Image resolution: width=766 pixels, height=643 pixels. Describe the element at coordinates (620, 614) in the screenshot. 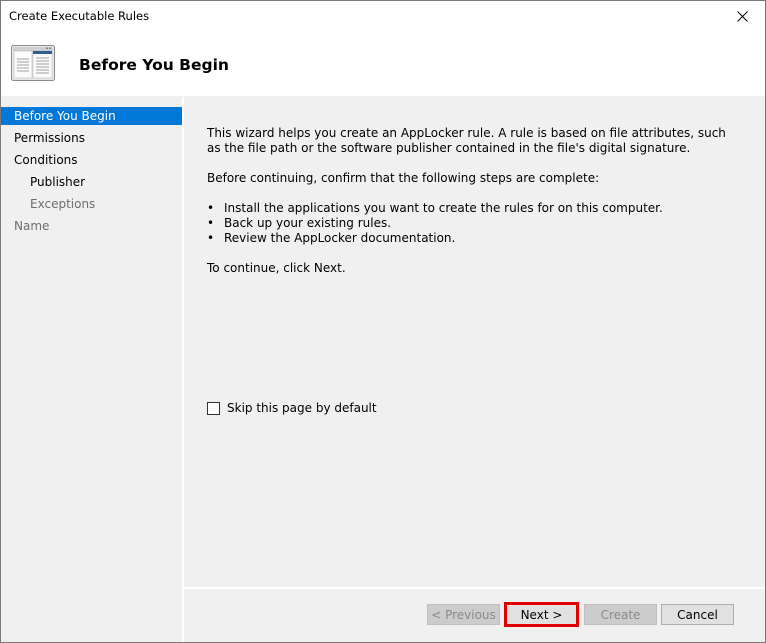

I see `create-button: Create` at that location.